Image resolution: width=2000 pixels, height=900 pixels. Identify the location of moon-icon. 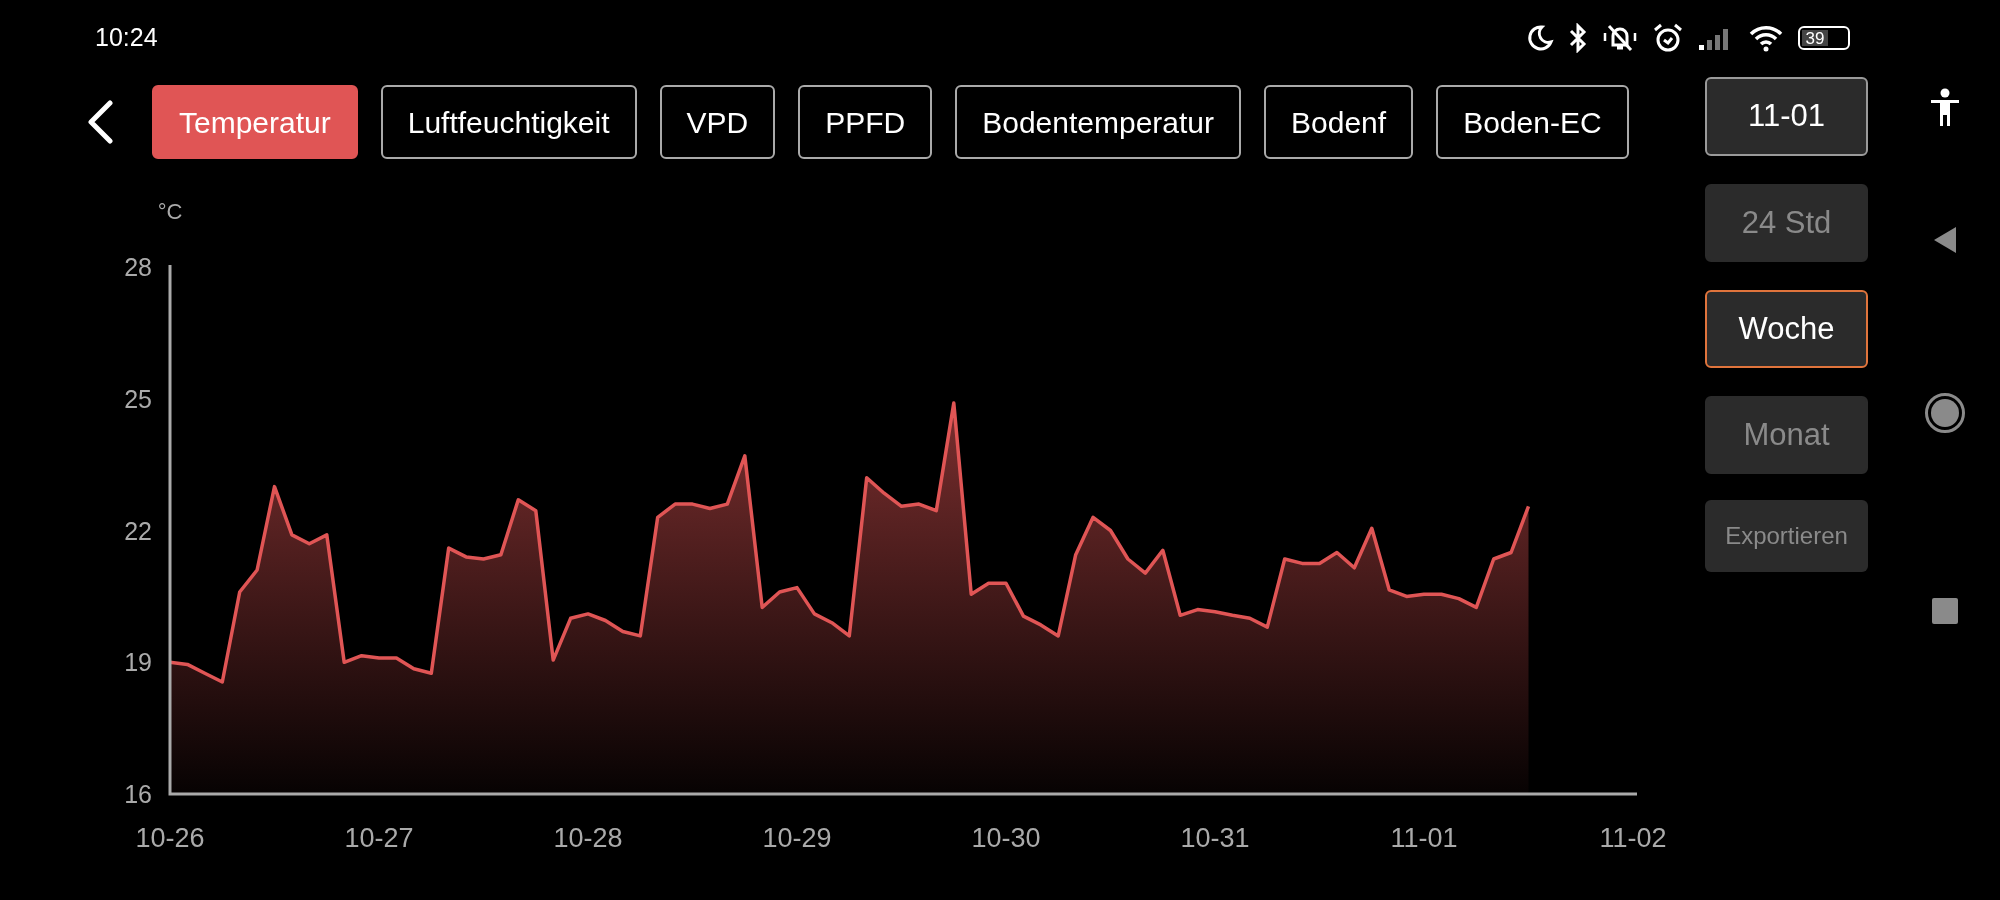
(1540, 38).